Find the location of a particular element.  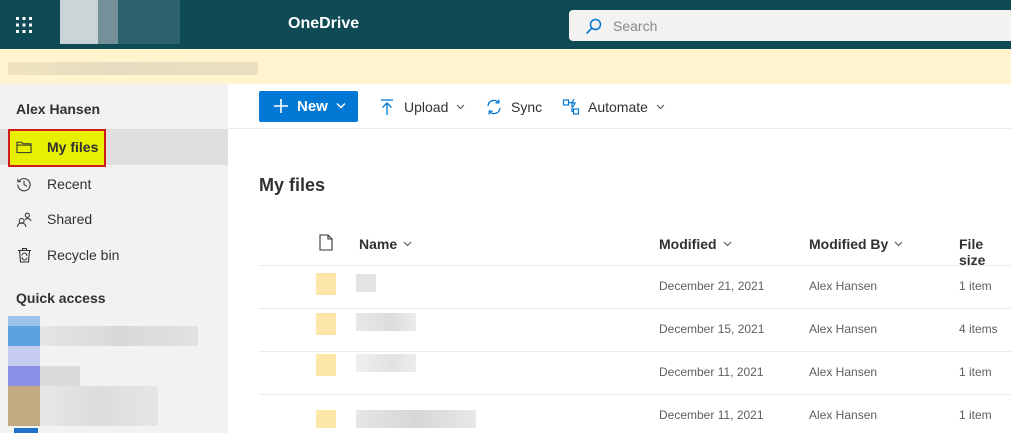

upload-button: Upload is located at coordinates (421, 106).